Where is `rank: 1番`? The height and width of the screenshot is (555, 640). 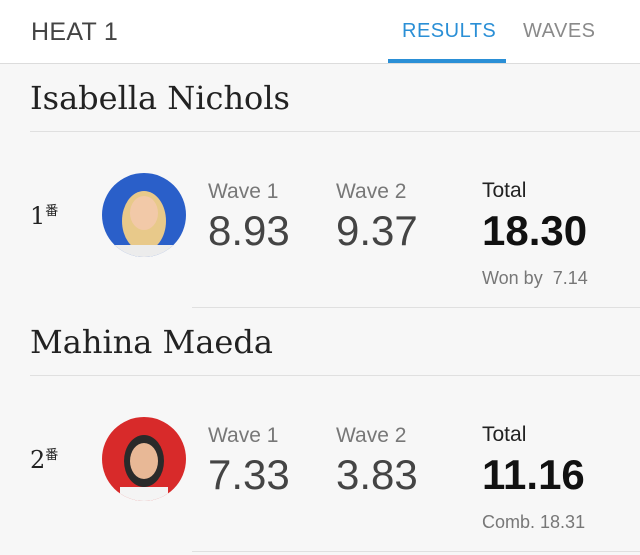 rank: 1番 is located at coordinates (44, 216).